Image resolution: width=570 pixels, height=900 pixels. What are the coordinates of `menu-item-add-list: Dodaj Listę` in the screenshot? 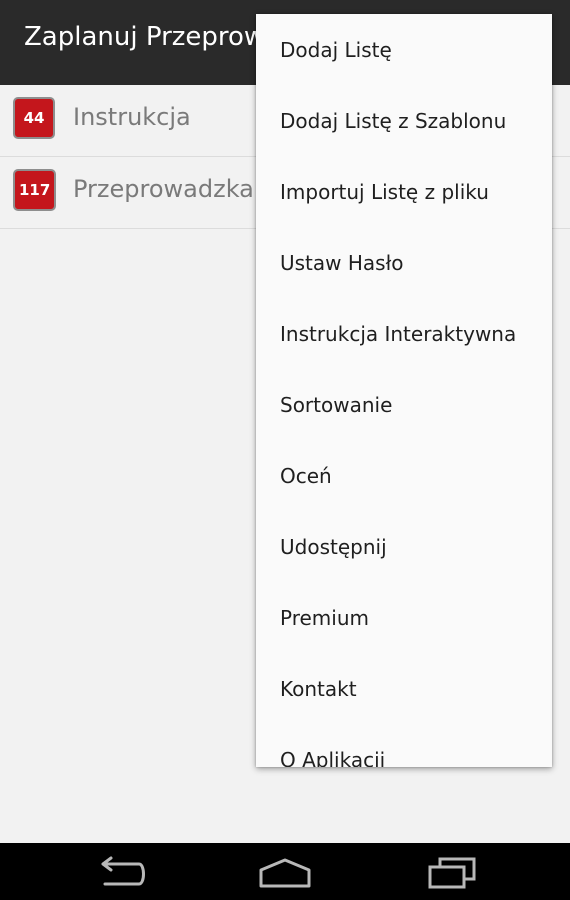 It's located at (404, 49).